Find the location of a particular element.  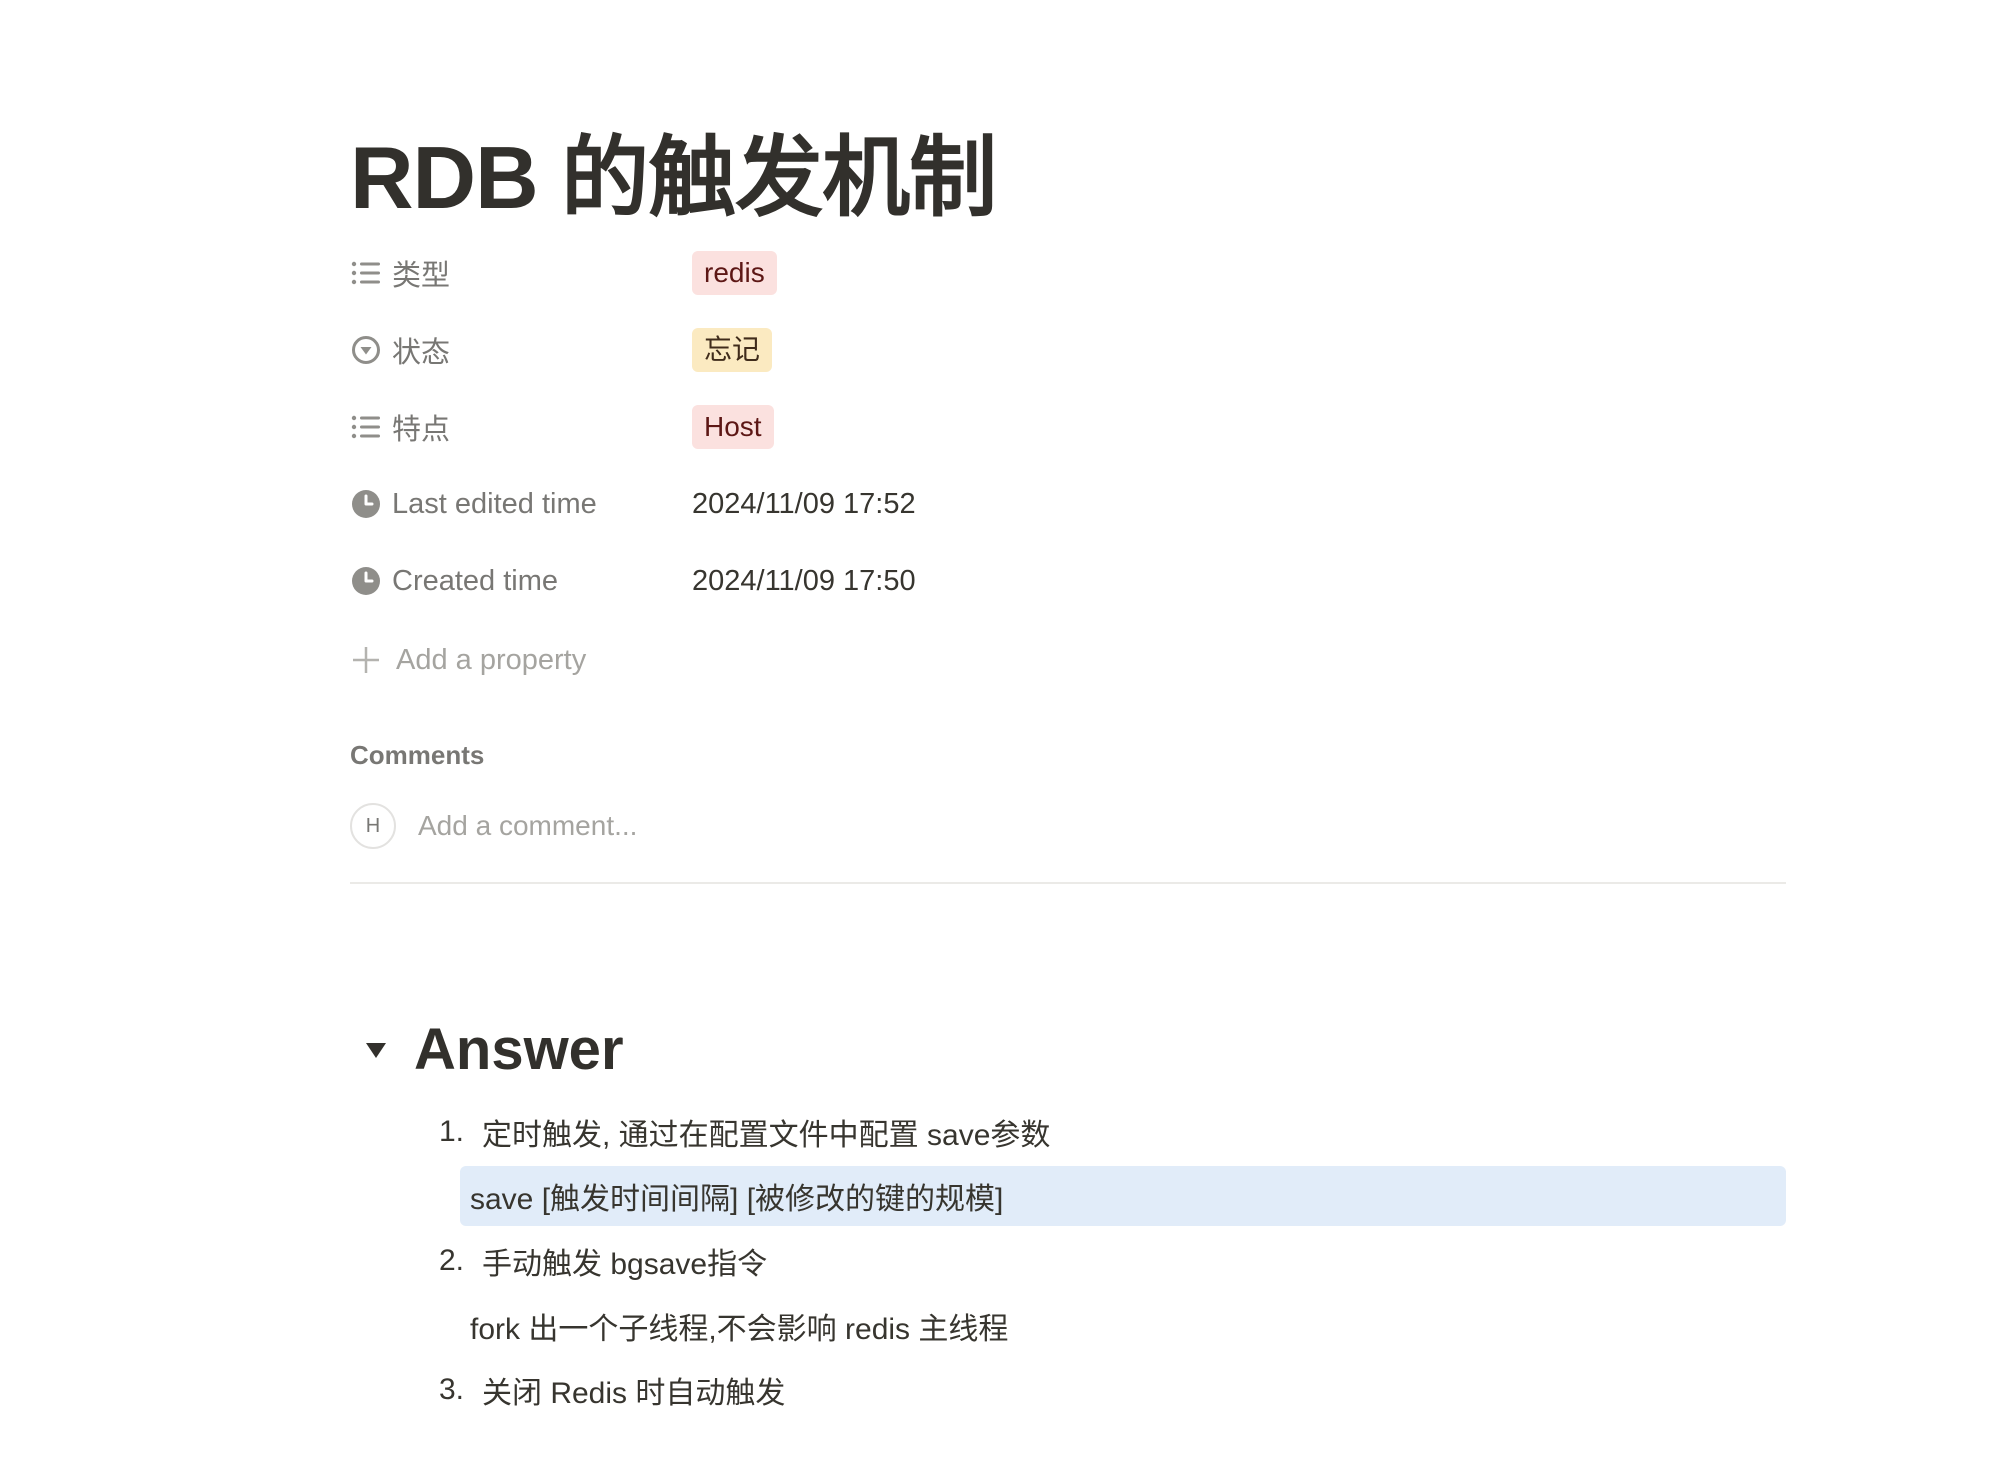

plus-icon is located at coordinates (366, 660).